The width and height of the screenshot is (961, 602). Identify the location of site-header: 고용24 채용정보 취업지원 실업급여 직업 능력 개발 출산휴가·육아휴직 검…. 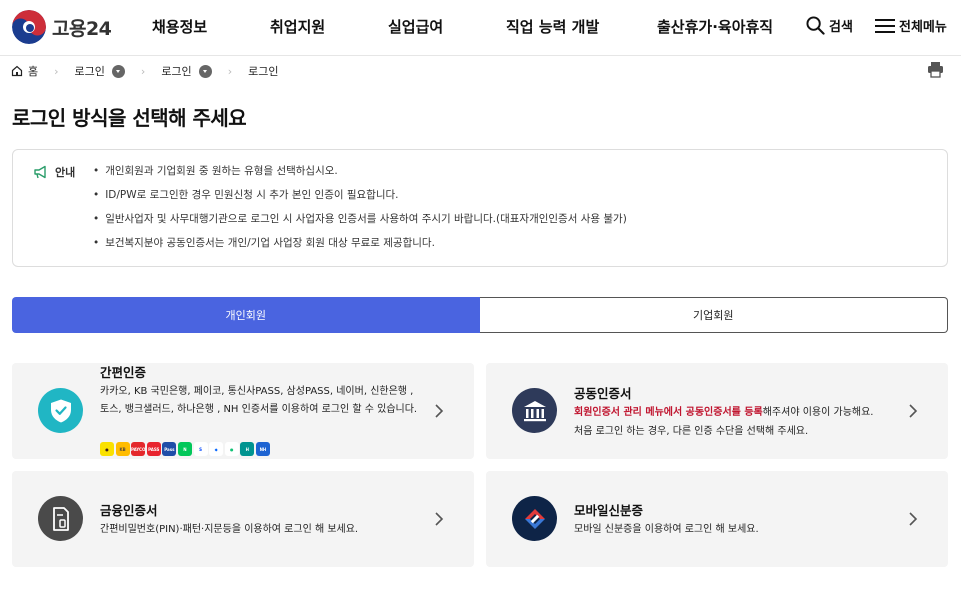
(480, 28).